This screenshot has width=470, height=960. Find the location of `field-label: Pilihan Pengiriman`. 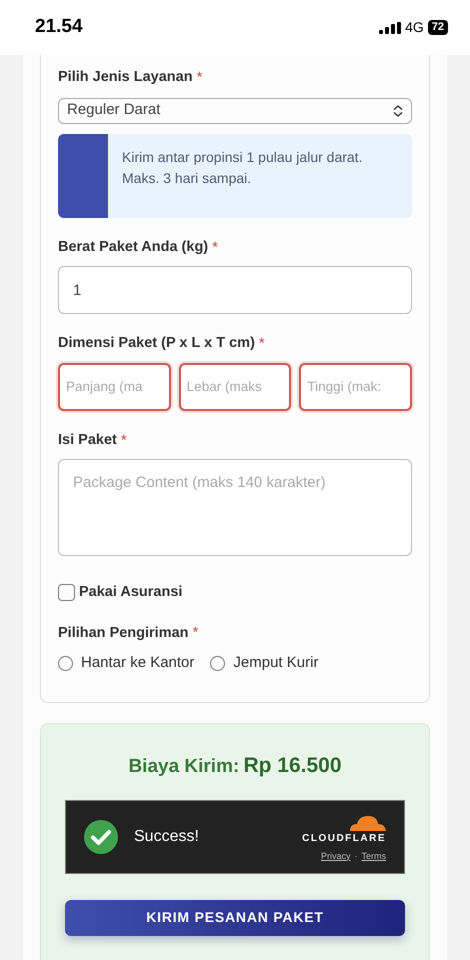

field-label: Pilihan Pengiriman is located at coordinates (123, 633).